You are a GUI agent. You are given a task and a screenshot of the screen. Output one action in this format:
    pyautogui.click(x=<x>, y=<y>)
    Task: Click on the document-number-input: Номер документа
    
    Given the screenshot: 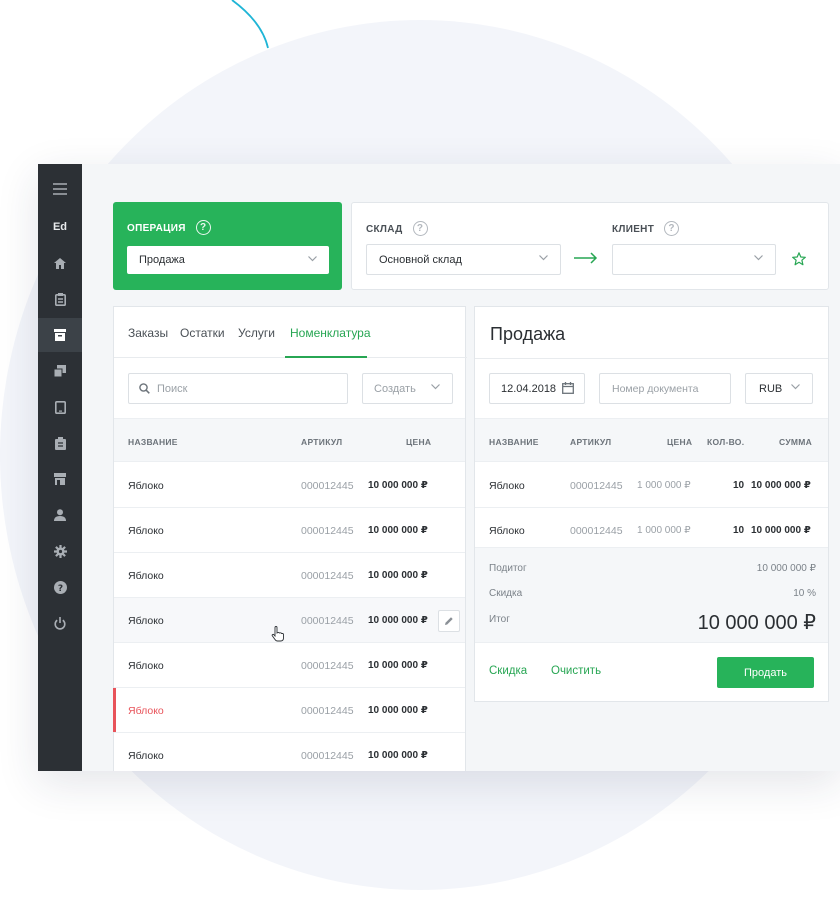 What is the action you would take?
    pyautogui.click(x=665, y=388)
    